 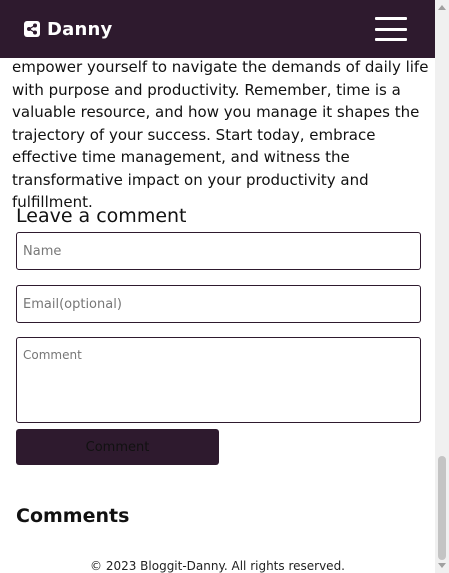 I want to click on navbar: Danny, so click(x=217, y=29).